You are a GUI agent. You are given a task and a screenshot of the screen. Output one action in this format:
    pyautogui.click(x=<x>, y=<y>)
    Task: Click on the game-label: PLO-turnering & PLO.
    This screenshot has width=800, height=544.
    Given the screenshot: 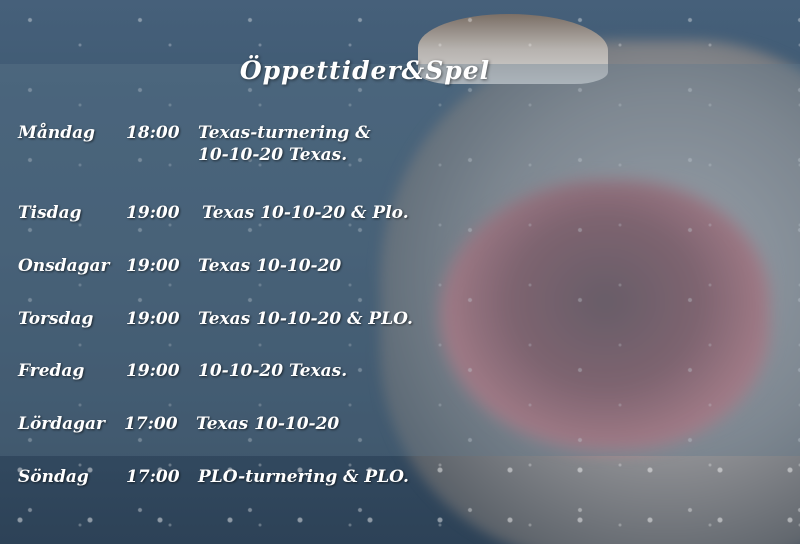 What is the action you would take?
    pyautogui.click(x=303, y=477)
    